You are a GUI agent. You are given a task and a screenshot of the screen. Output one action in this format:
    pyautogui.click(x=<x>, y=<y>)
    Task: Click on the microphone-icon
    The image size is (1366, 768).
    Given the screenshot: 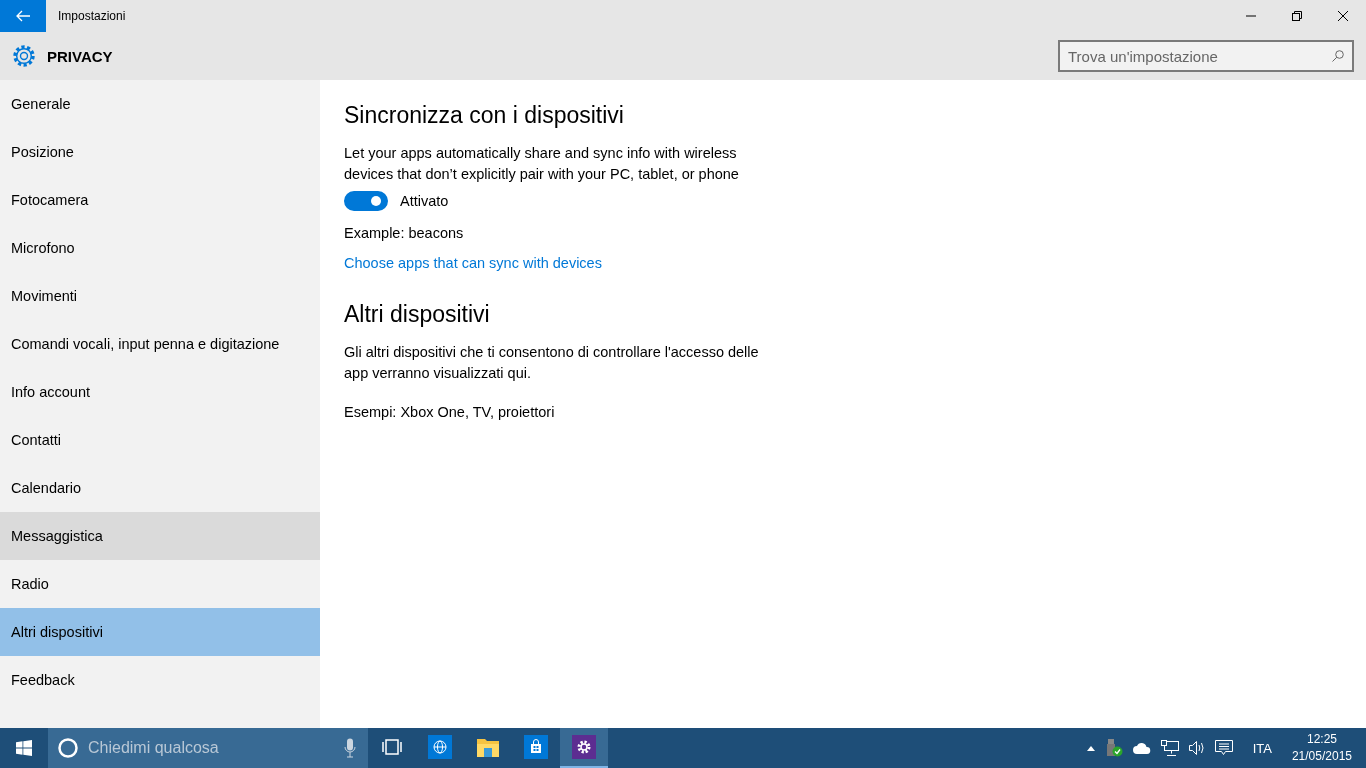 What is the action you would take?
    pyautogui.click(x=350, y=748)
    